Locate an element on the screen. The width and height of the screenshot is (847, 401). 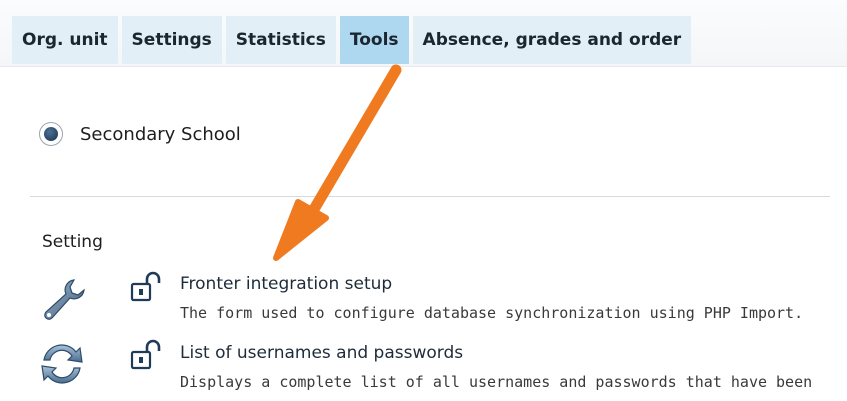
tab-tools: Tools is located at coordinates (374, 40).